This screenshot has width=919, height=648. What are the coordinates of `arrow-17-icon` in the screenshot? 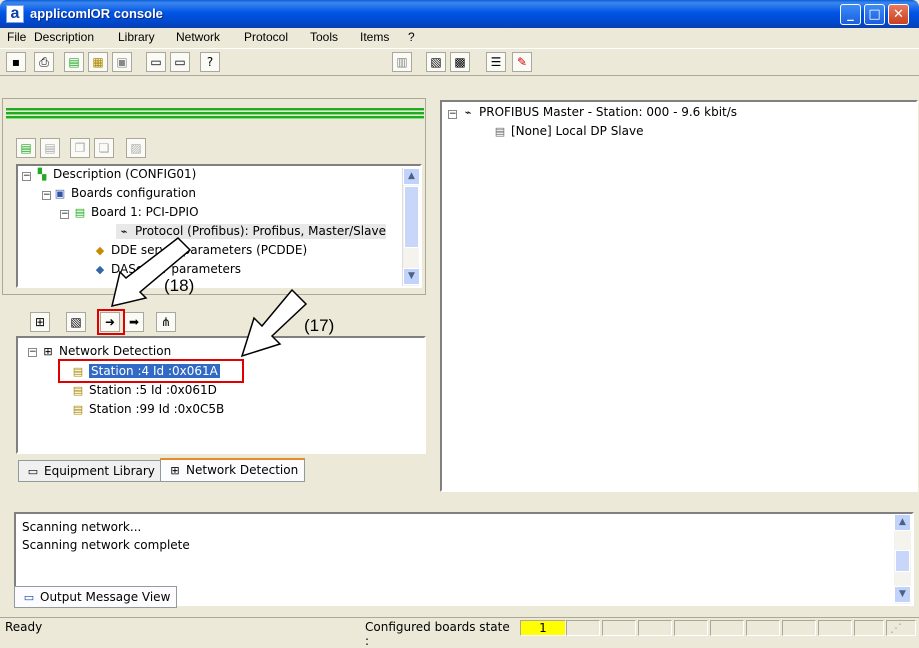 It's located at (274, 323).